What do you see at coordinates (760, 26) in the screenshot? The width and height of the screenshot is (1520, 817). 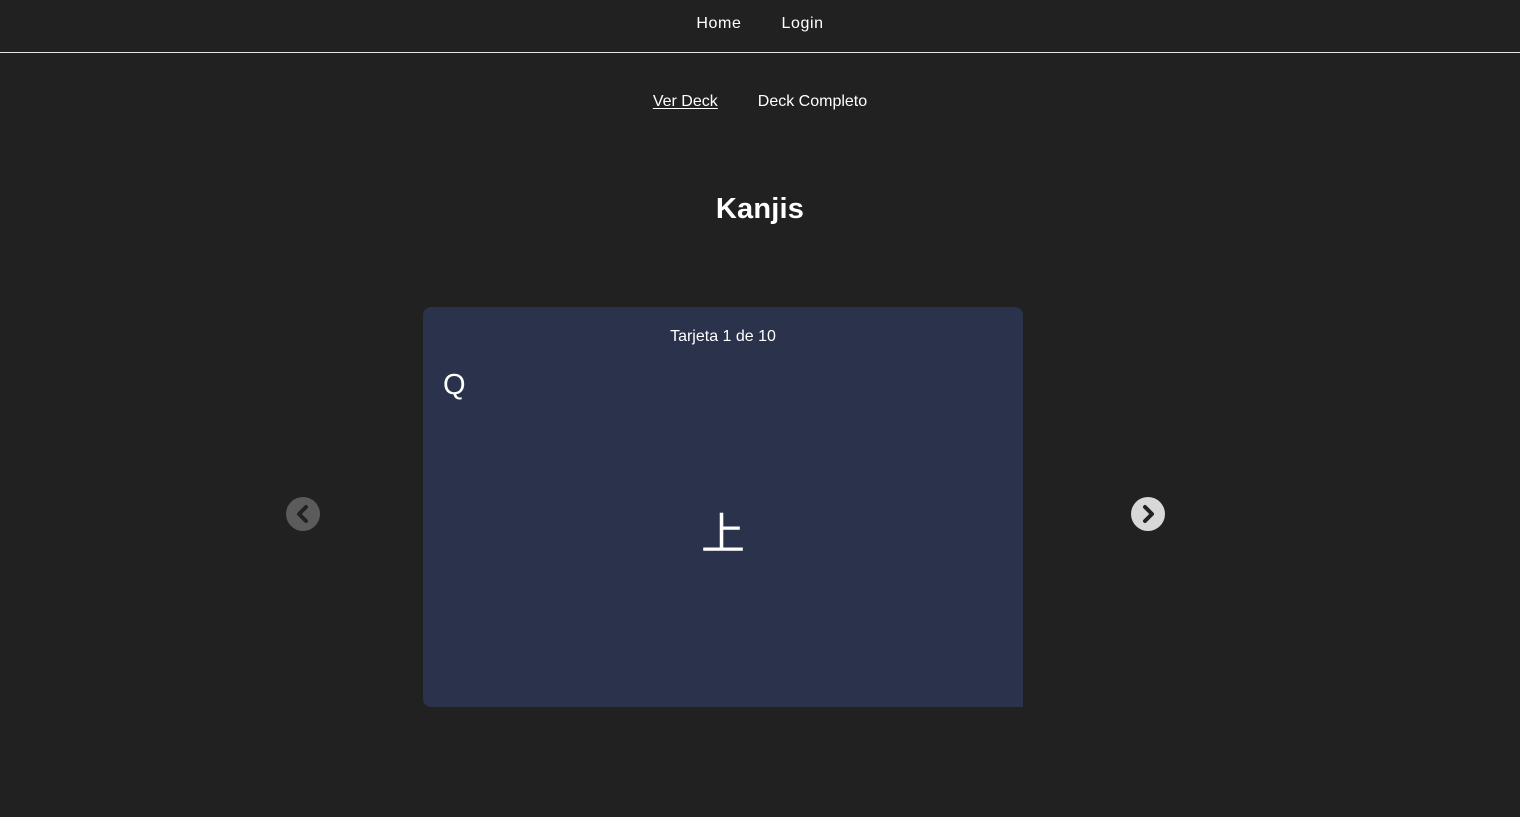 I see `top-navigation: Home Login` at bounding box center [760, 26].